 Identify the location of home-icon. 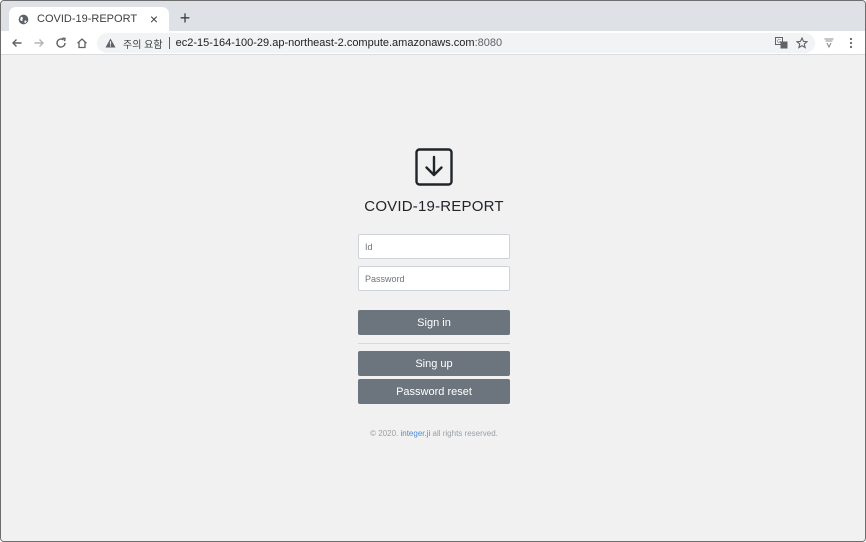
(82, 43).